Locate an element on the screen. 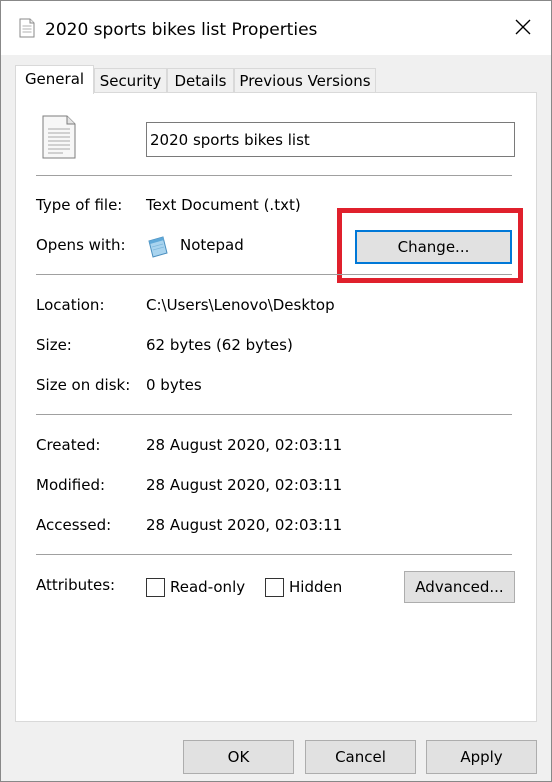  title-bar: 2020 sports bikes list Properties is located at coordinates (276, 28).